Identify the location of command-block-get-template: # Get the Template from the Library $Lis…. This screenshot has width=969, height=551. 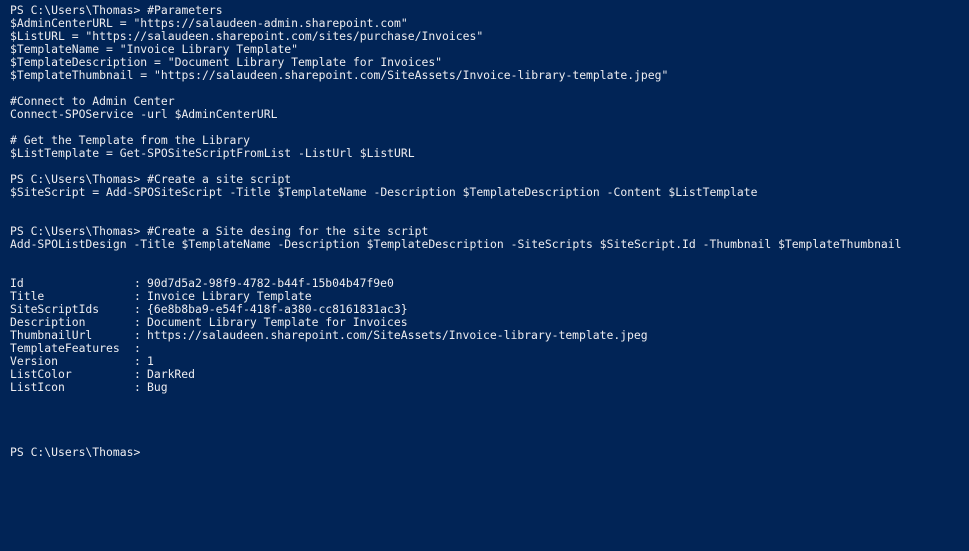
(489, 147).